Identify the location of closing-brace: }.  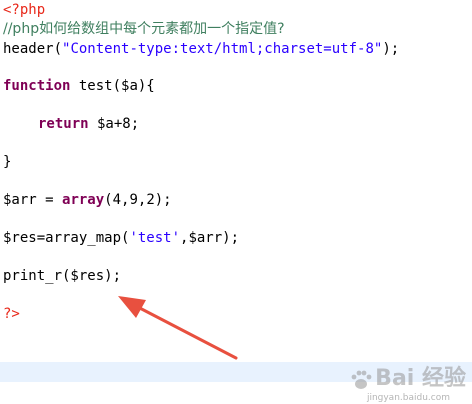
(7, 162).